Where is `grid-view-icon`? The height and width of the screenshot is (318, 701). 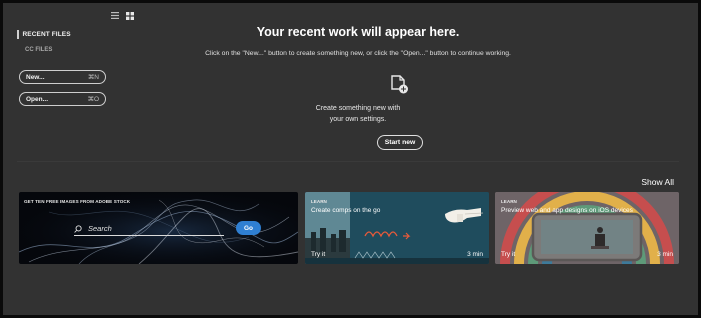
grid-view-icon is located at coordinates (130, 16).